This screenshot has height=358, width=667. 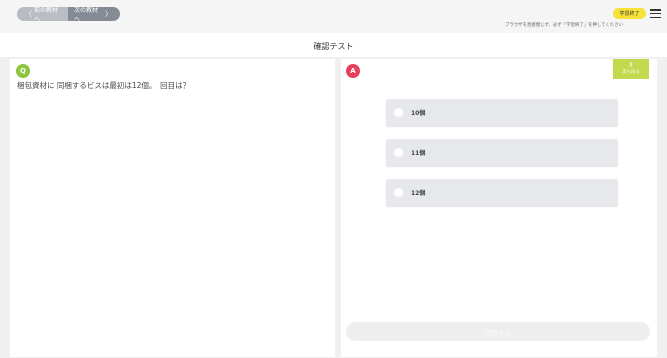 I want to click on prev-material-label: 前の教材へ, so click(x=46, y=15).